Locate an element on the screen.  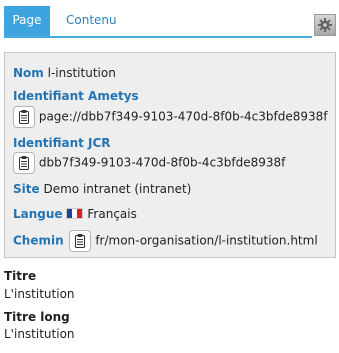
settings-button is located at coordinates (325, 25).